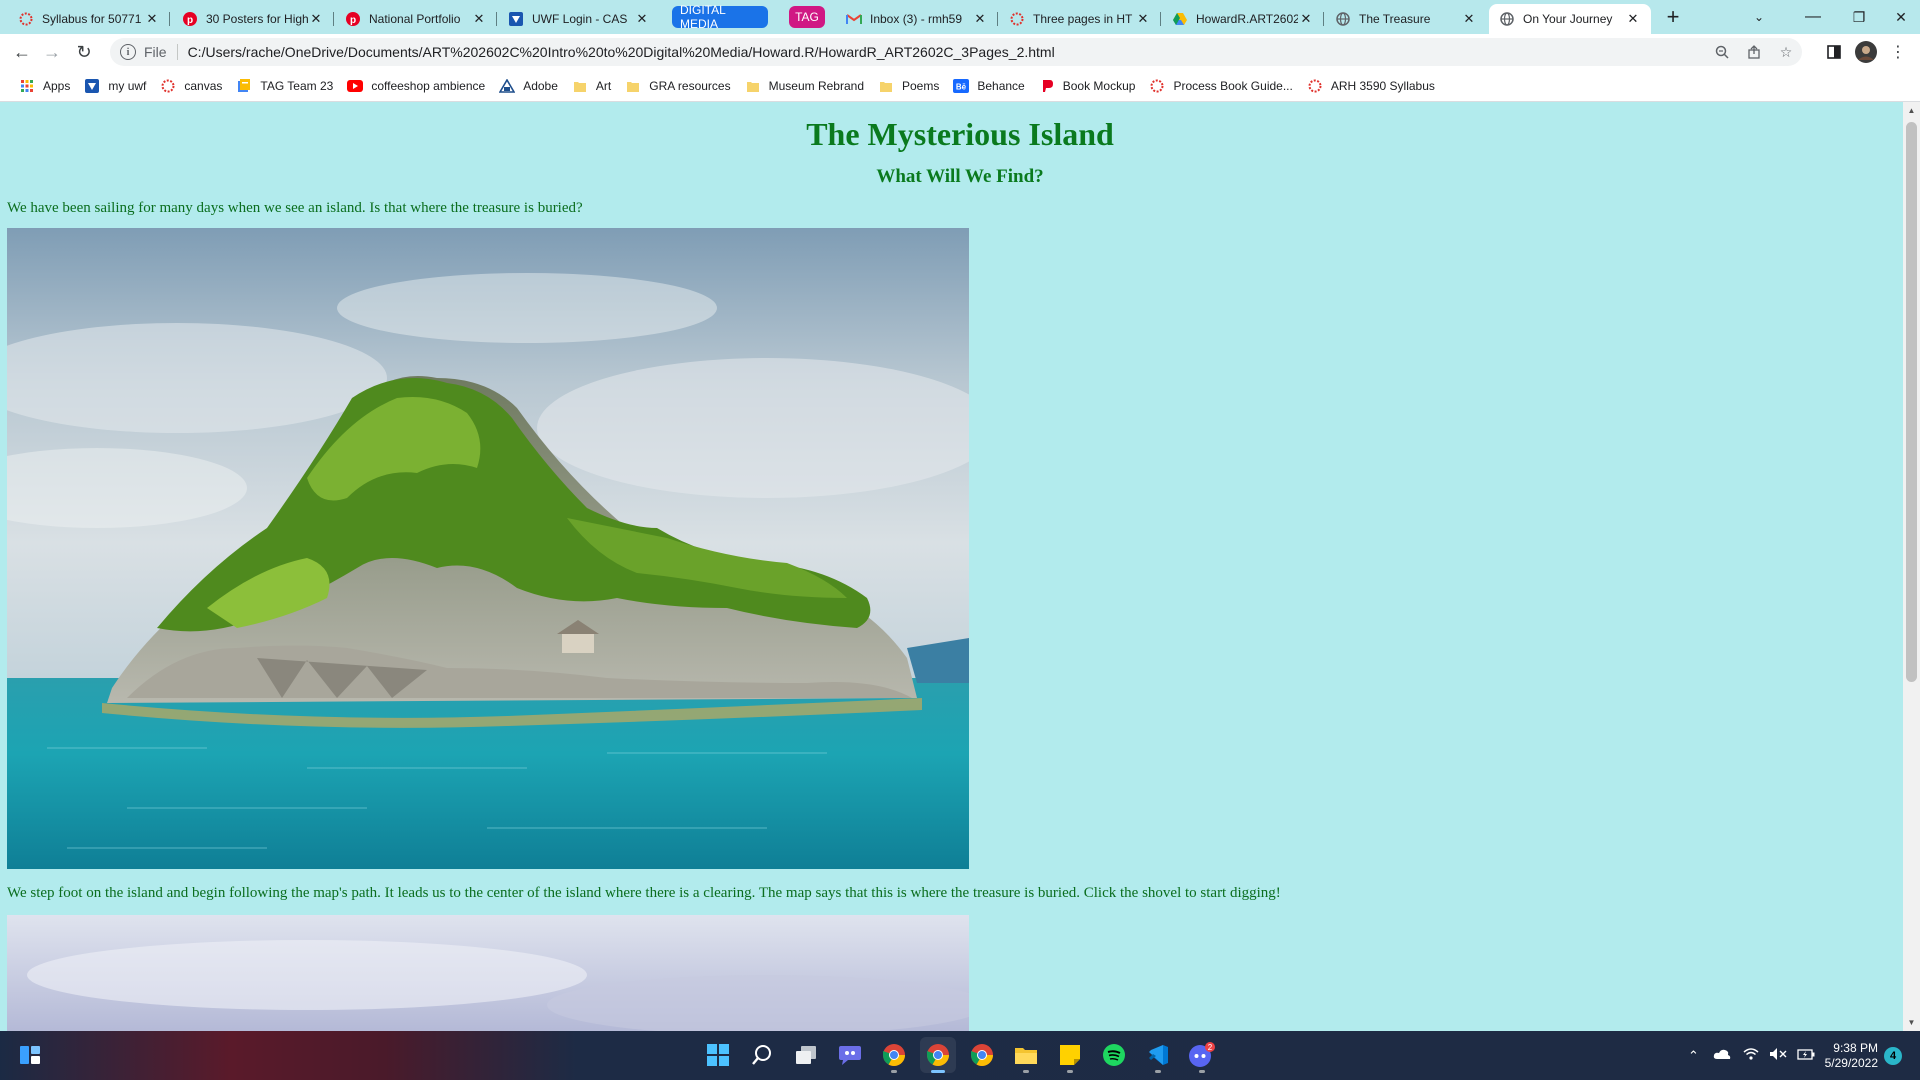 The image size is (1920, 1080). Describe the element at coordinates (1570, 19) in the screenshot. I see `tab-on-your-journey: On Your Journey ✕` at that location.